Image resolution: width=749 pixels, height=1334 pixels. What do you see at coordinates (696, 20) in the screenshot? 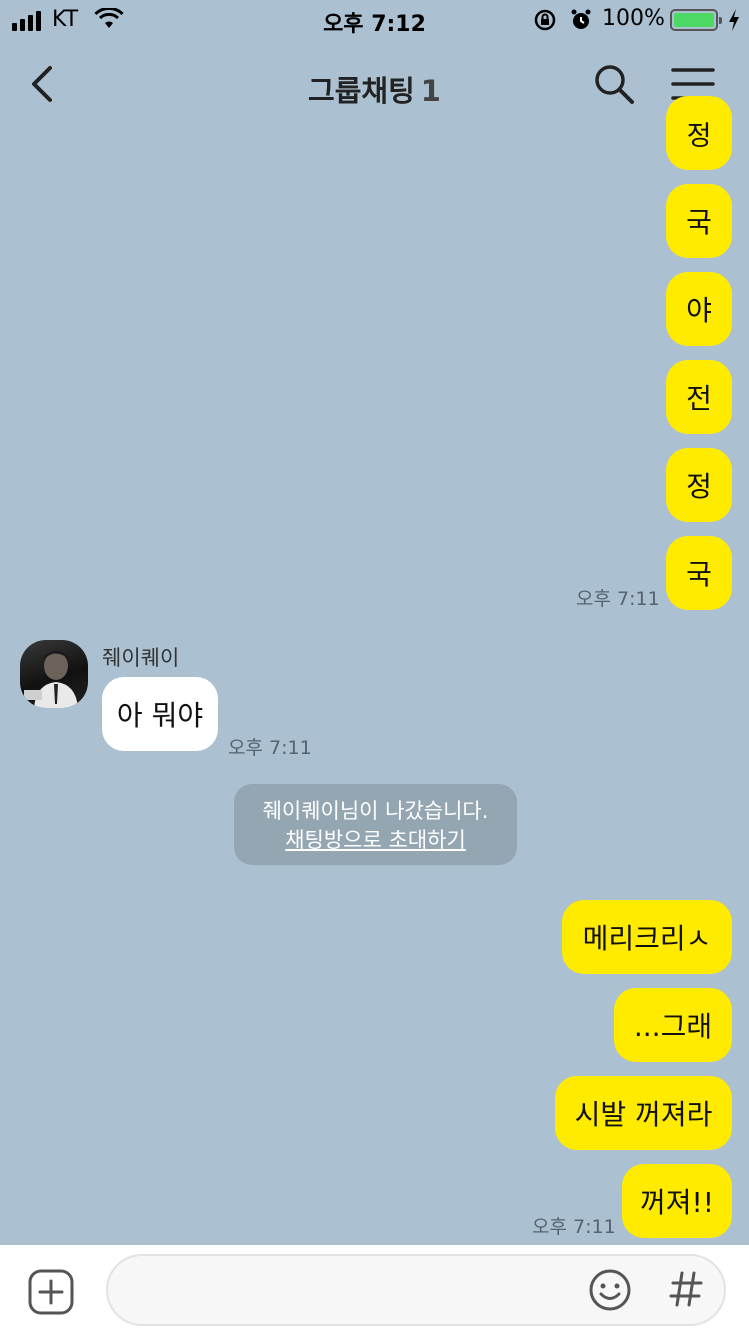
I see `battery-icon` at bounding box center [696, 20].